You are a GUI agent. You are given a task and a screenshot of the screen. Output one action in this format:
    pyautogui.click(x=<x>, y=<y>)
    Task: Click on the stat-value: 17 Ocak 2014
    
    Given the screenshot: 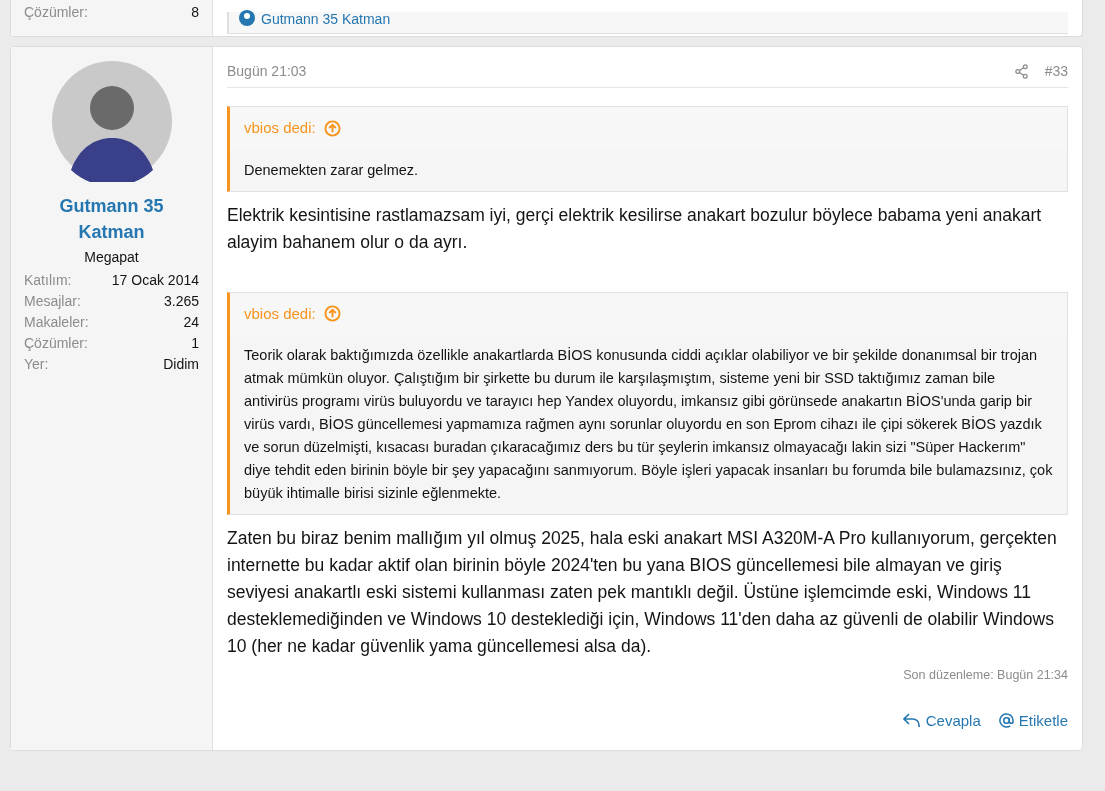 What is the action you would take?
    pyautogui.click(x=155, y=280)
    